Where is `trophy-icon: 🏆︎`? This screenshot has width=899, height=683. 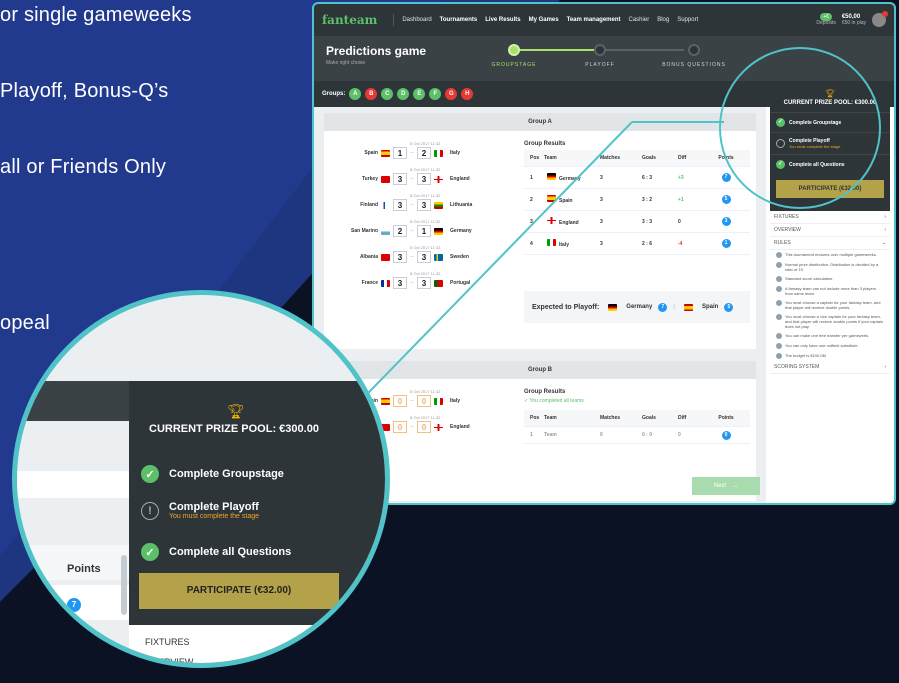
trophy-icon: 🏆︎ is located at coordinates (236, 411).